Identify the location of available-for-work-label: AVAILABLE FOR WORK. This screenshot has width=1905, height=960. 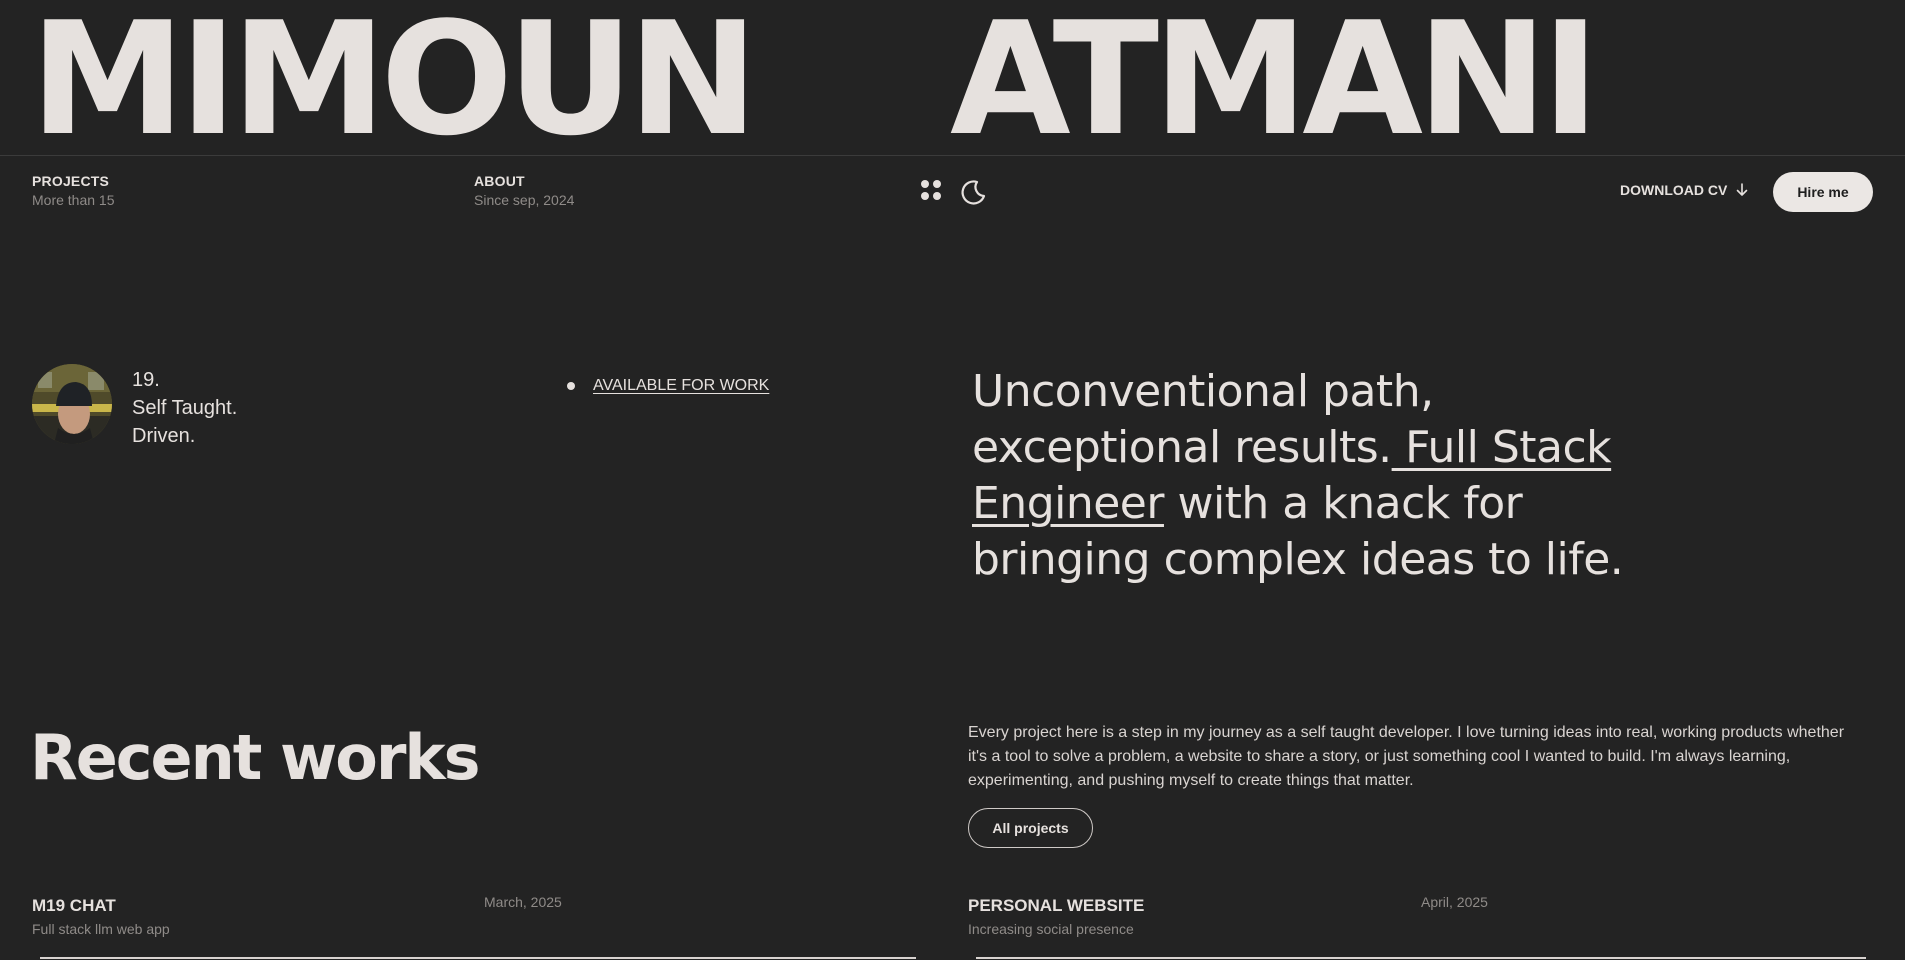
(681, 385).